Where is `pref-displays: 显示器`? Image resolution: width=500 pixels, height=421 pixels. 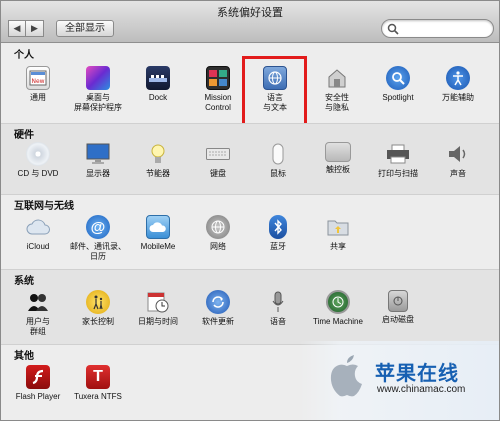
pref-displays: 显示器 is located at coordinates (98, 160).